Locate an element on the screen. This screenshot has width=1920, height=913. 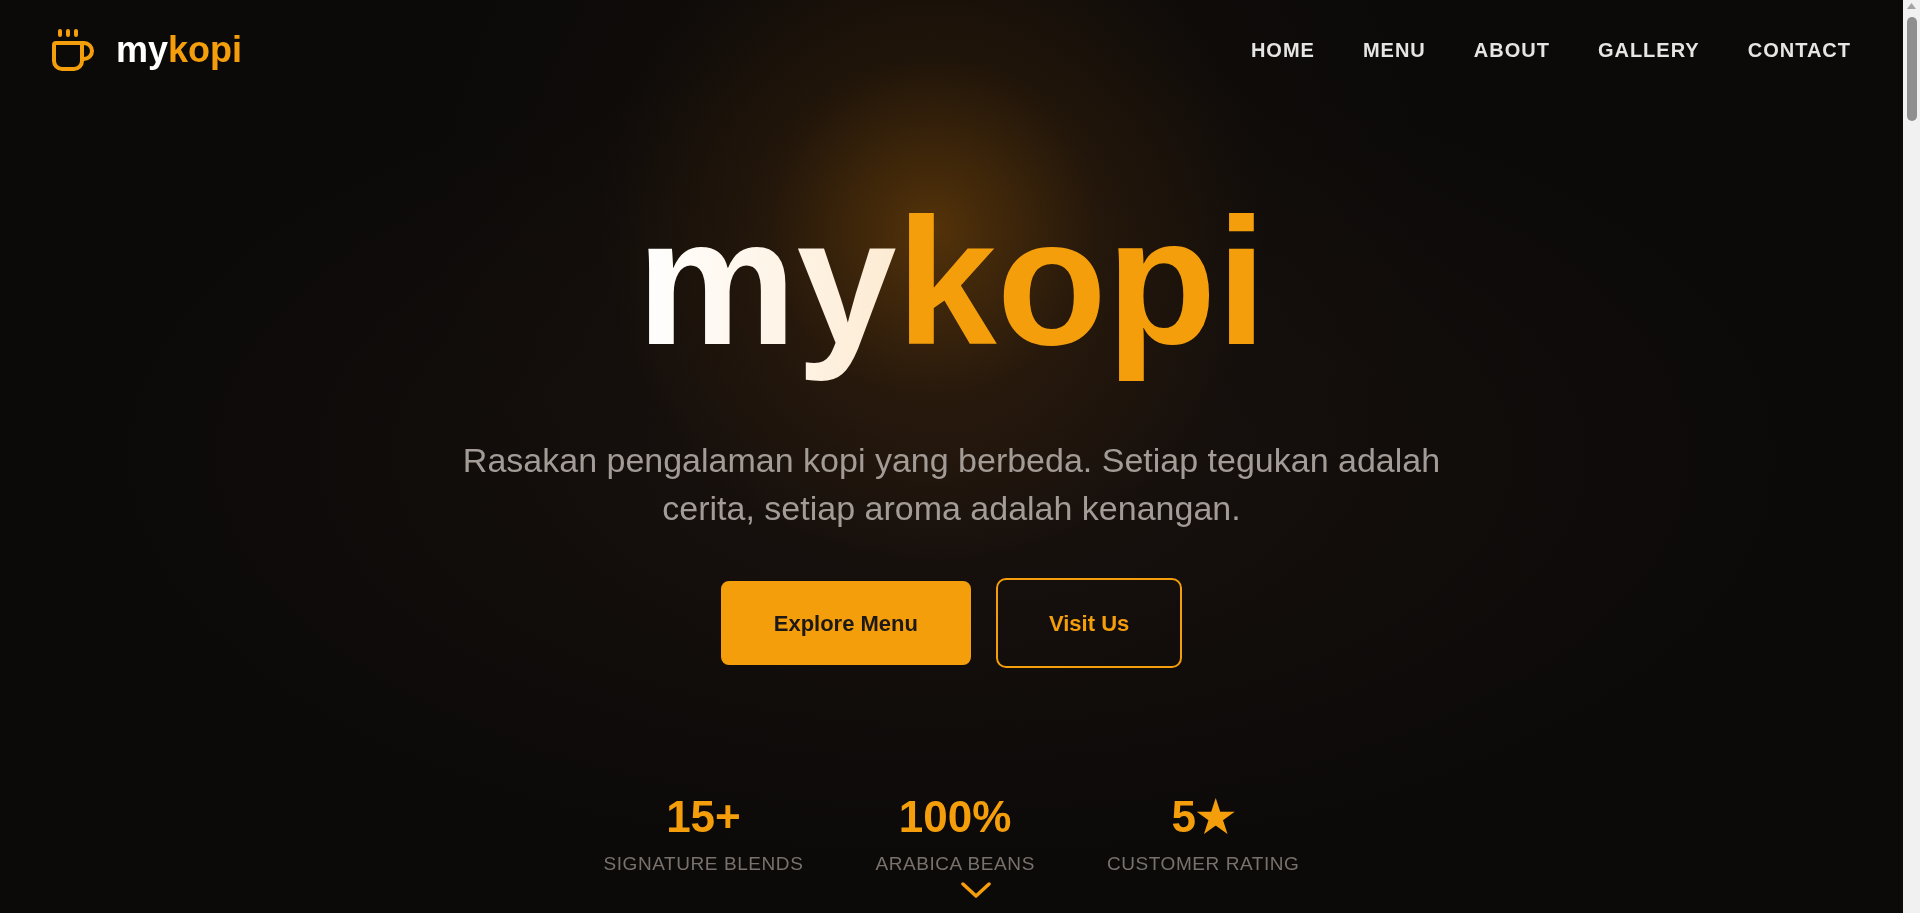
coffee-cup-icon is located at coordinates (73, 50).